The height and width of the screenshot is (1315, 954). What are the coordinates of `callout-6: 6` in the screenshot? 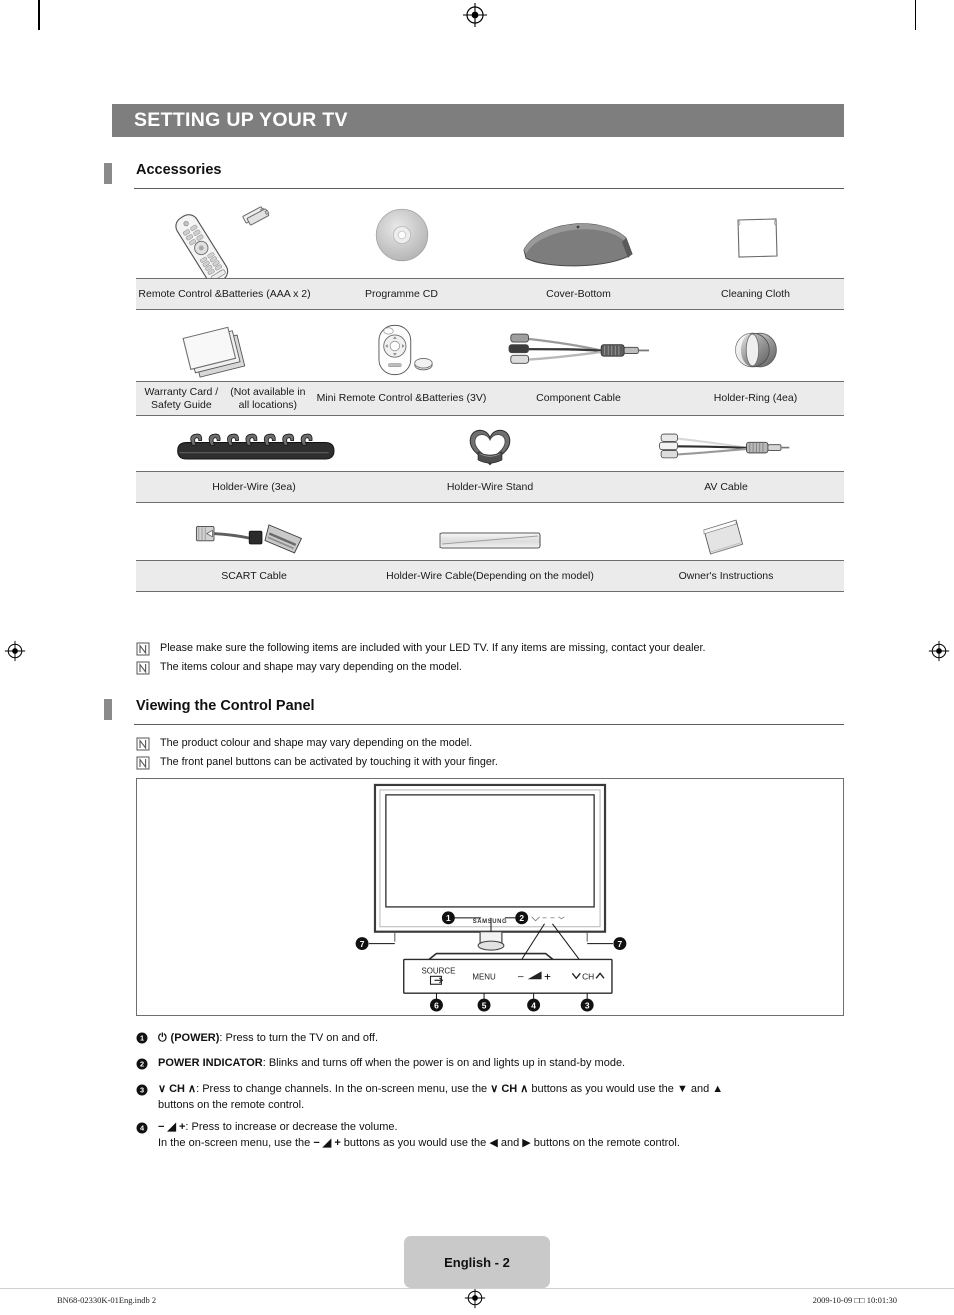 It's located at (436, 1005).